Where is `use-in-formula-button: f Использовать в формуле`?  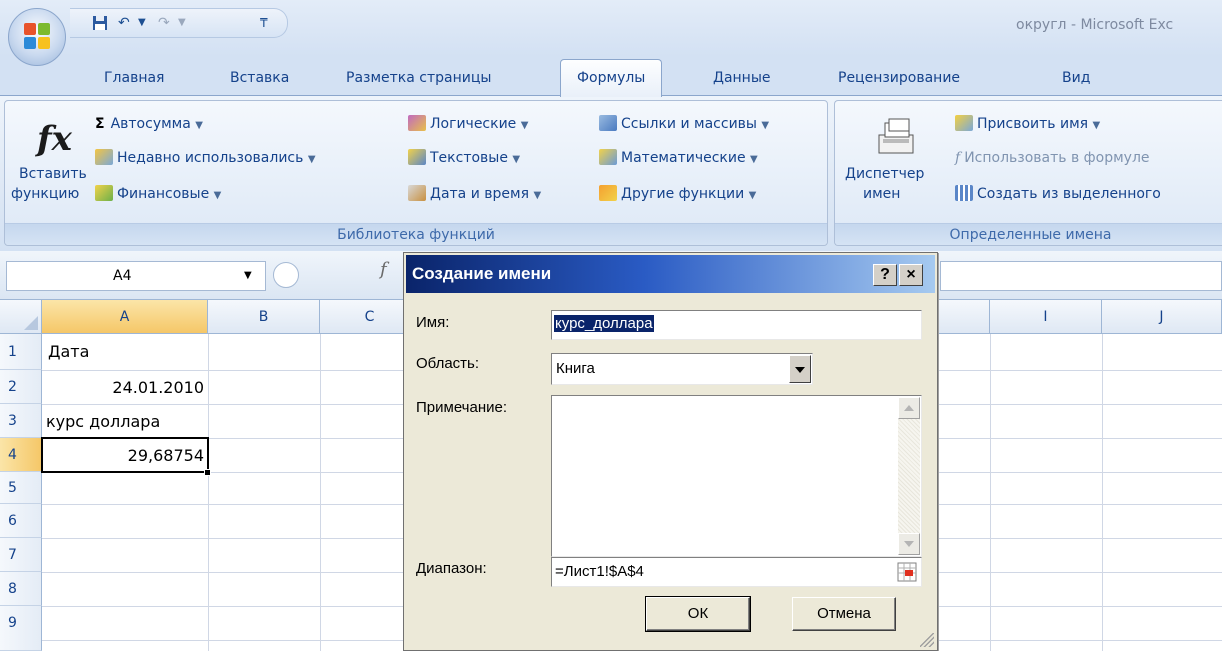 use-in-formula-button: f Использовать в формуле is located at coordinates (1052, 158).